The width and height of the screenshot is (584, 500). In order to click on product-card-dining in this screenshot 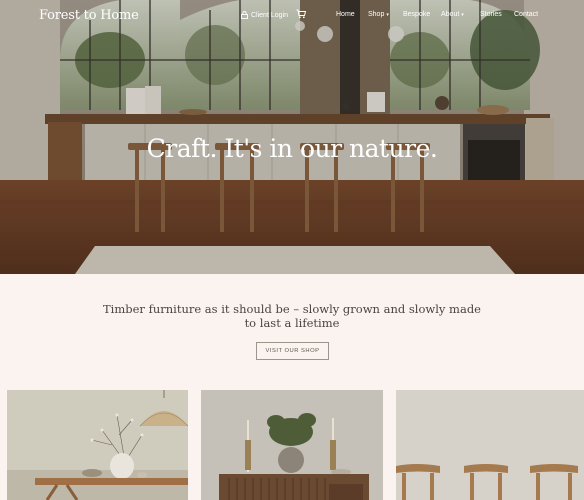, I will do `click(97, 445)`.